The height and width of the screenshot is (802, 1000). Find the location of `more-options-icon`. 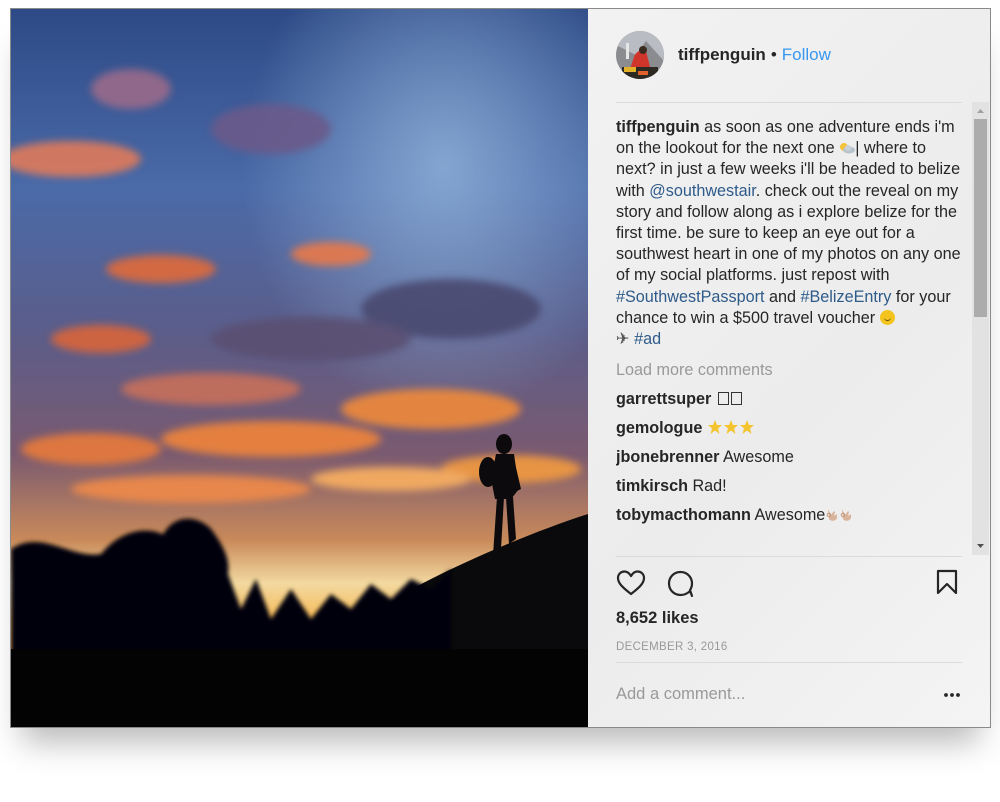

more-options-icon is located at coordinates (952, 695).